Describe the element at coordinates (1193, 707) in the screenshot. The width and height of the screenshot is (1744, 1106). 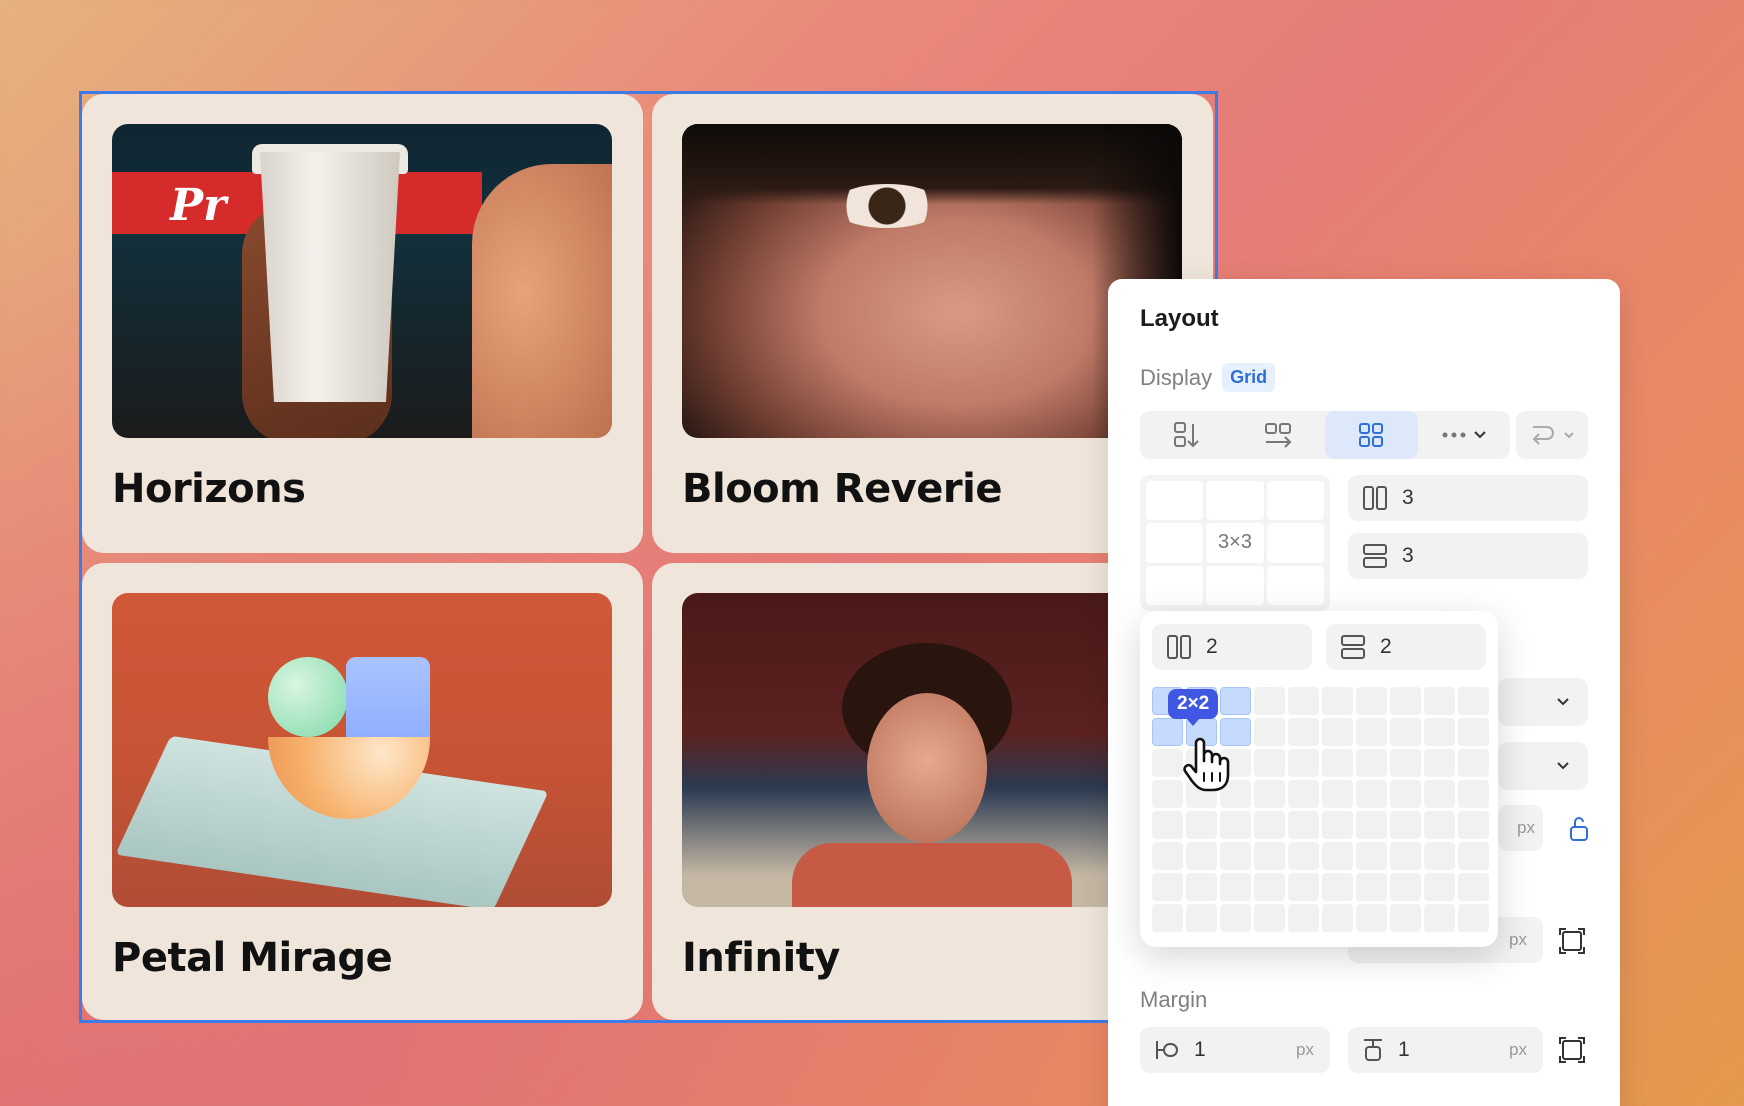
I see `grid-size-tooltip: 2×2` at that location.